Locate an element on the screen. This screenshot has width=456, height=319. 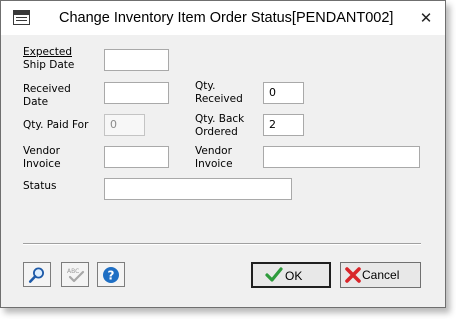
expected-ship-date-label: Expected Ship Date is located at coordinates (48, 58).